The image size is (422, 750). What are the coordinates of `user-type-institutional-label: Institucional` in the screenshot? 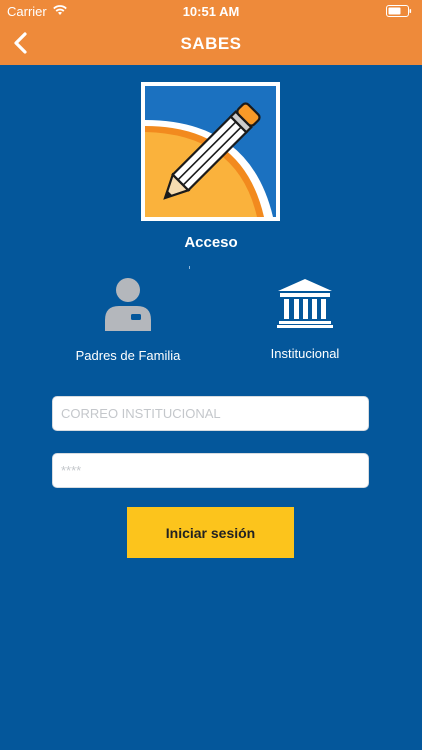 It's located at (305, 353).